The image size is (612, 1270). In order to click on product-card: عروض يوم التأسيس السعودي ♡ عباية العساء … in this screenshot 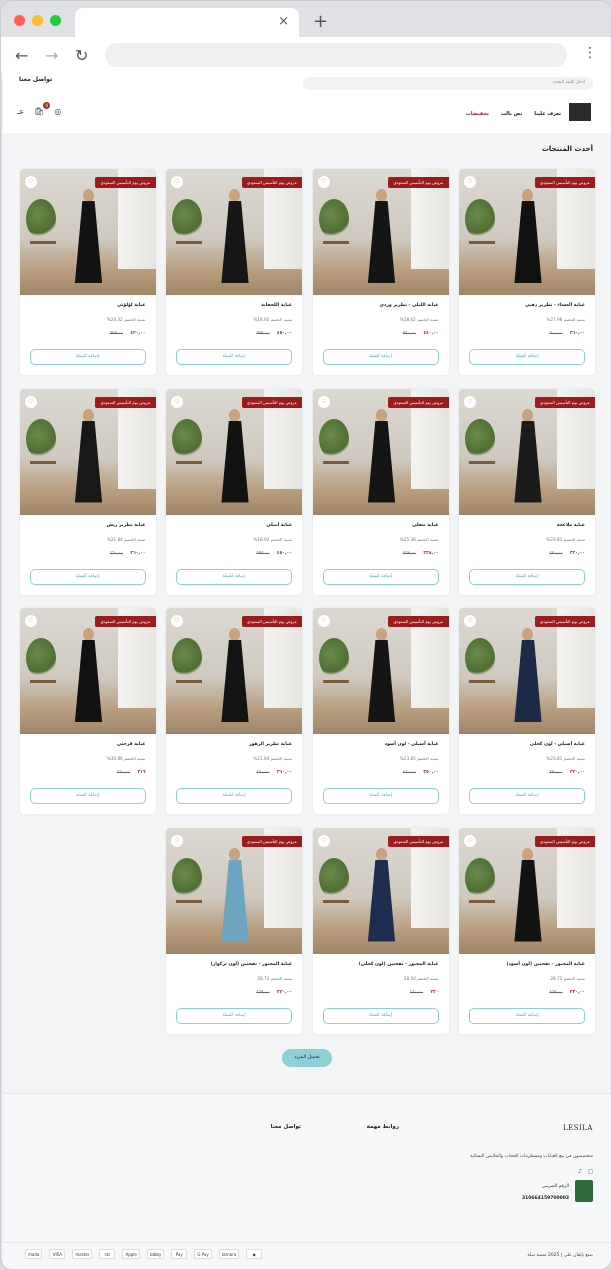, I will do `click(527, 272)`.